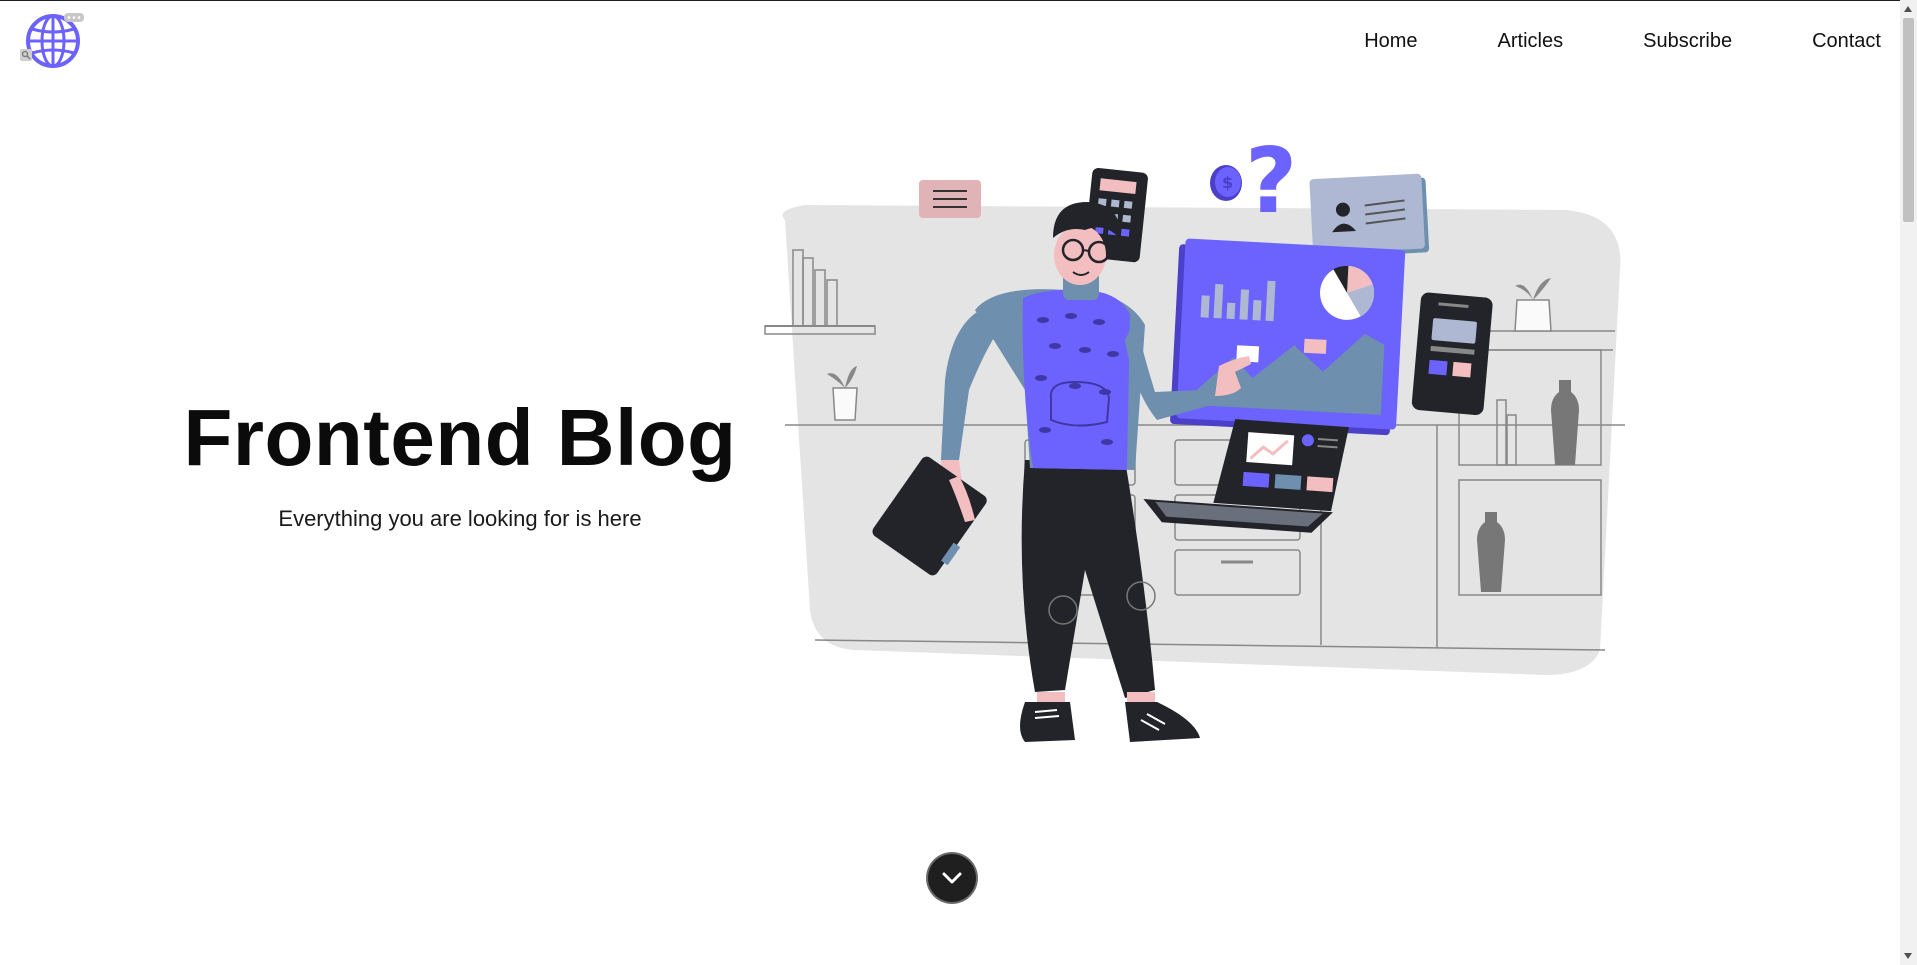 This screenshot has height=965, width=1917. I want to click on chevron-down-icon, so click(952, 878).